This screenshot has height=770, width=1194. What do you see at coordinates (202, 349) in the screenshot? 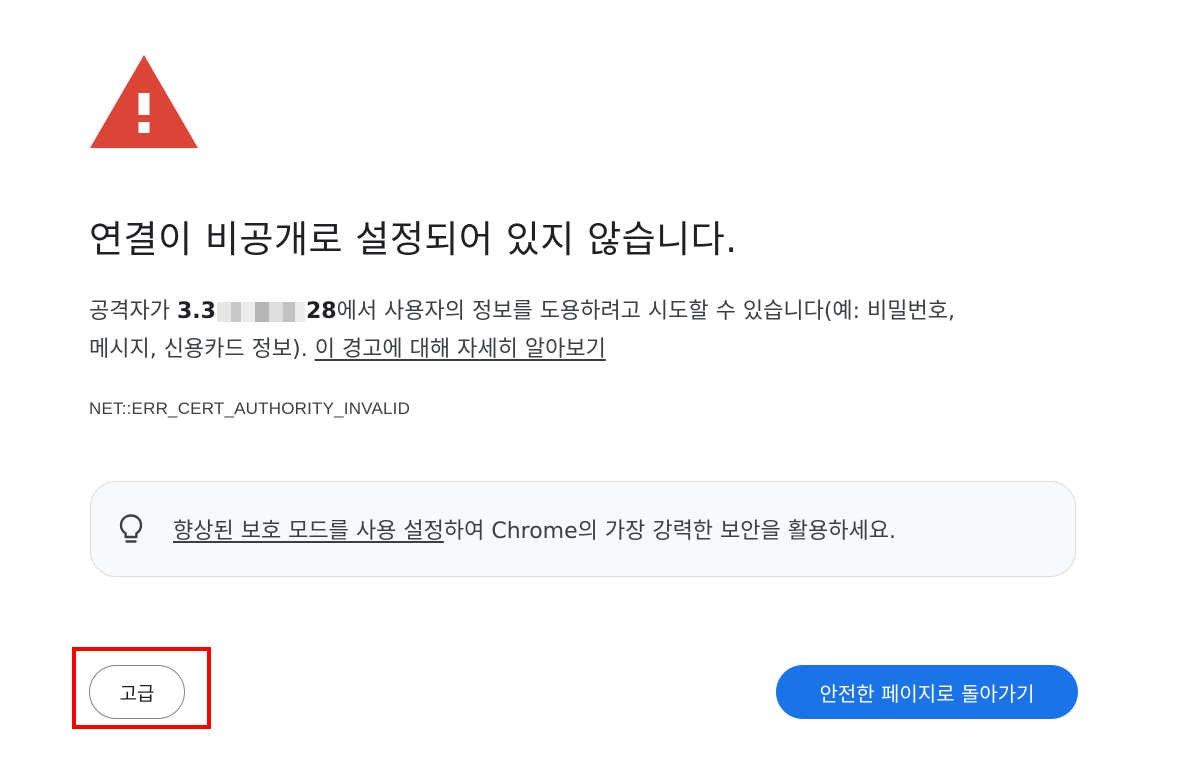
I see `description-line2-text: 메시지, 신용카드 정보).` at bounding box center [202, 349].